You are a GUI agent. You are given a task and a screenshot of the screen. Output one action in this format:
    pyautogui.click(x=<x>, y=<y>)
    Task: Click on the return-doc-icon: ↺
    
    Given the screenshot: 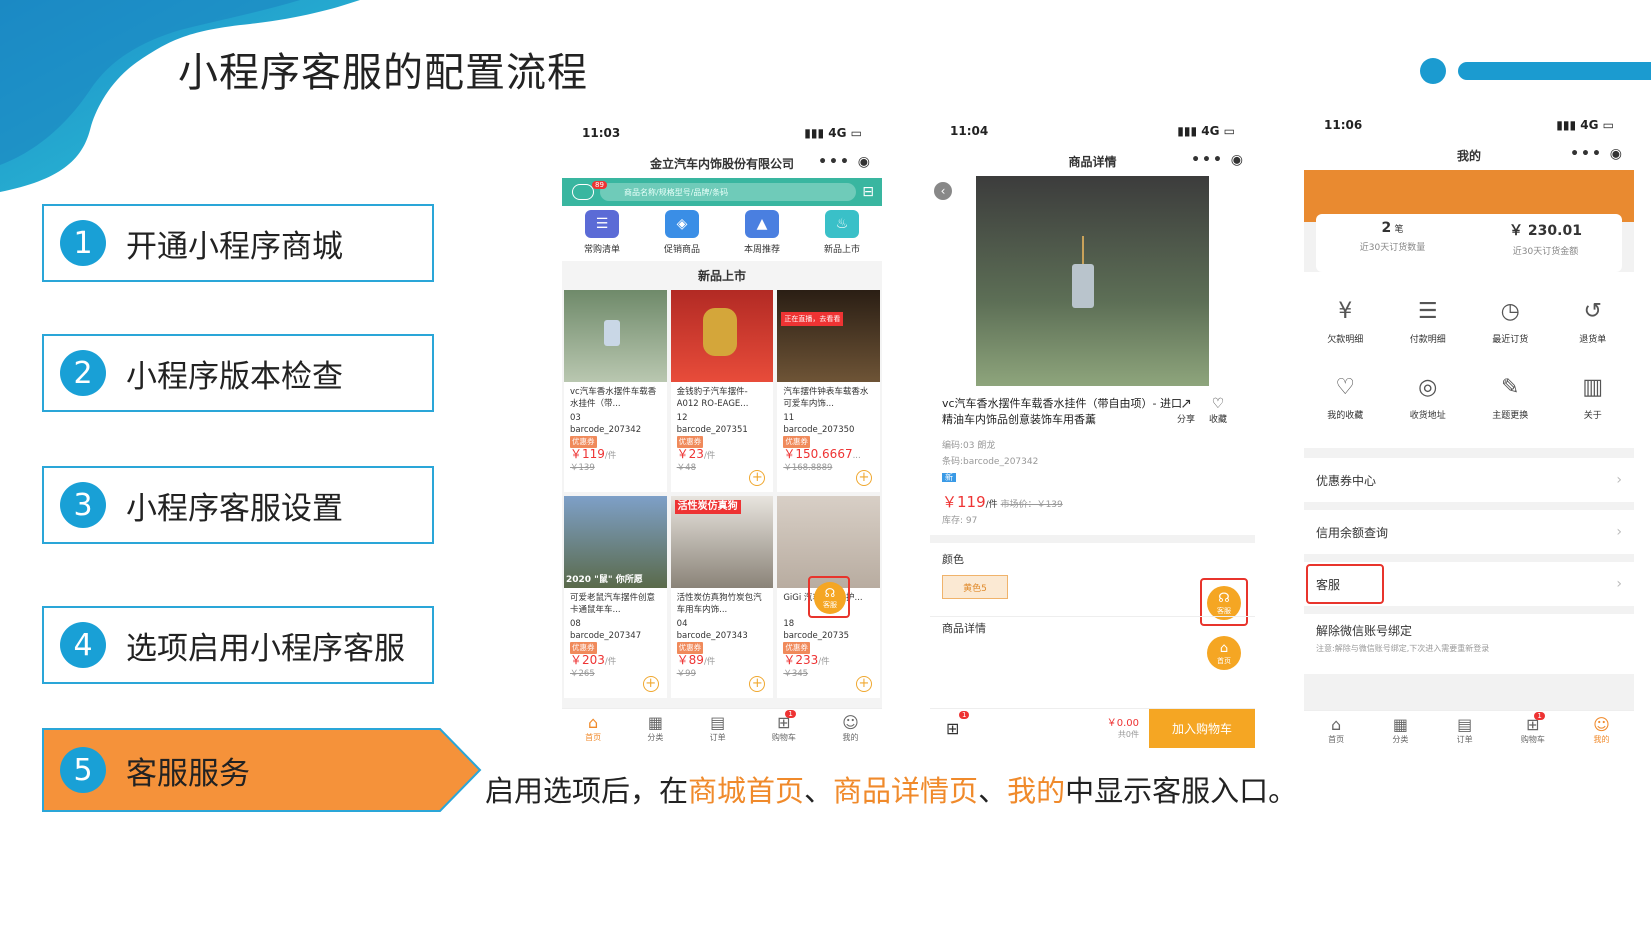 What is the action you would take?
    pyautogui.click(x=1592, y=311)
    